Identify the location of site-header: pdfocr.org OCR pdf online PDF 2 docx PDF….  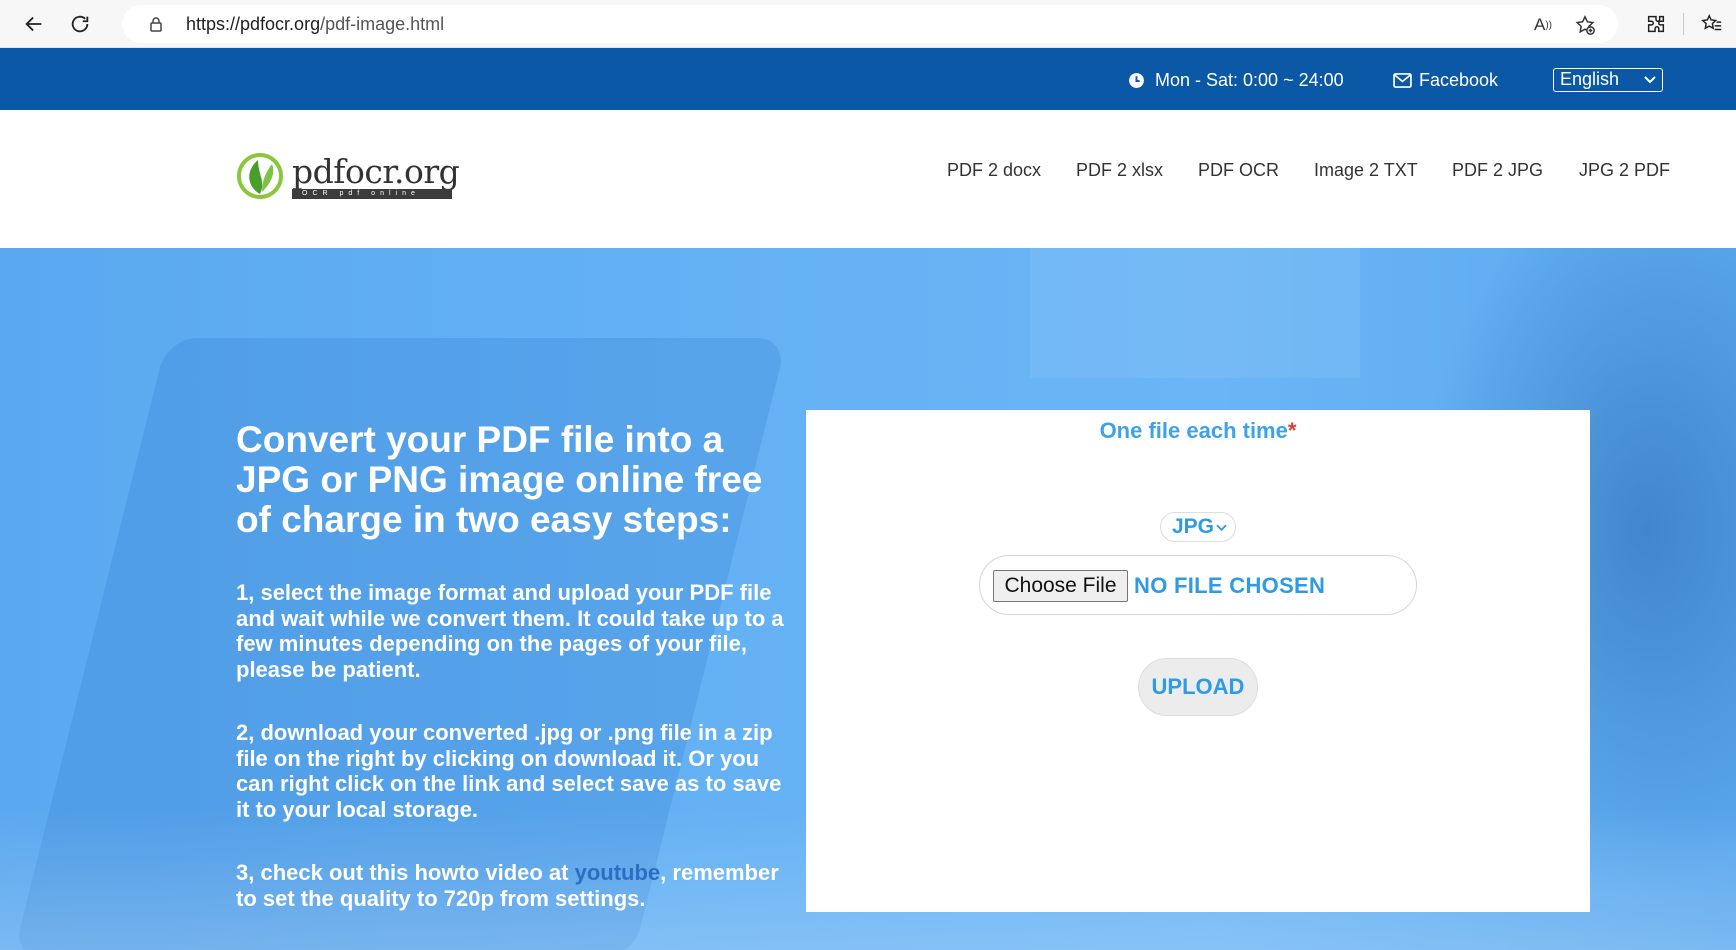
(868, 179).